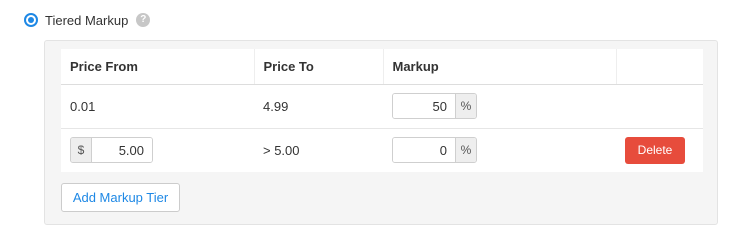  What do you see at coordinates (143, 20) in the screenshot?
I see `help-question-icon: ?` at bounding box center [143, 20].